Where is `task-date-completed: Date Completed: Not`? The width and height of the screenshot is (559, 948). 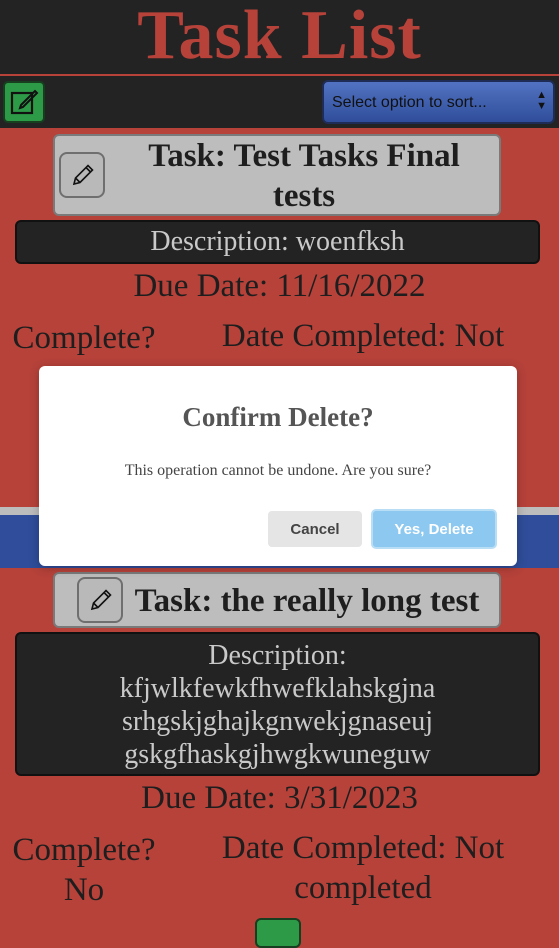 task-date-completed: Date Completed: Not is located at coordinates (363, 336).